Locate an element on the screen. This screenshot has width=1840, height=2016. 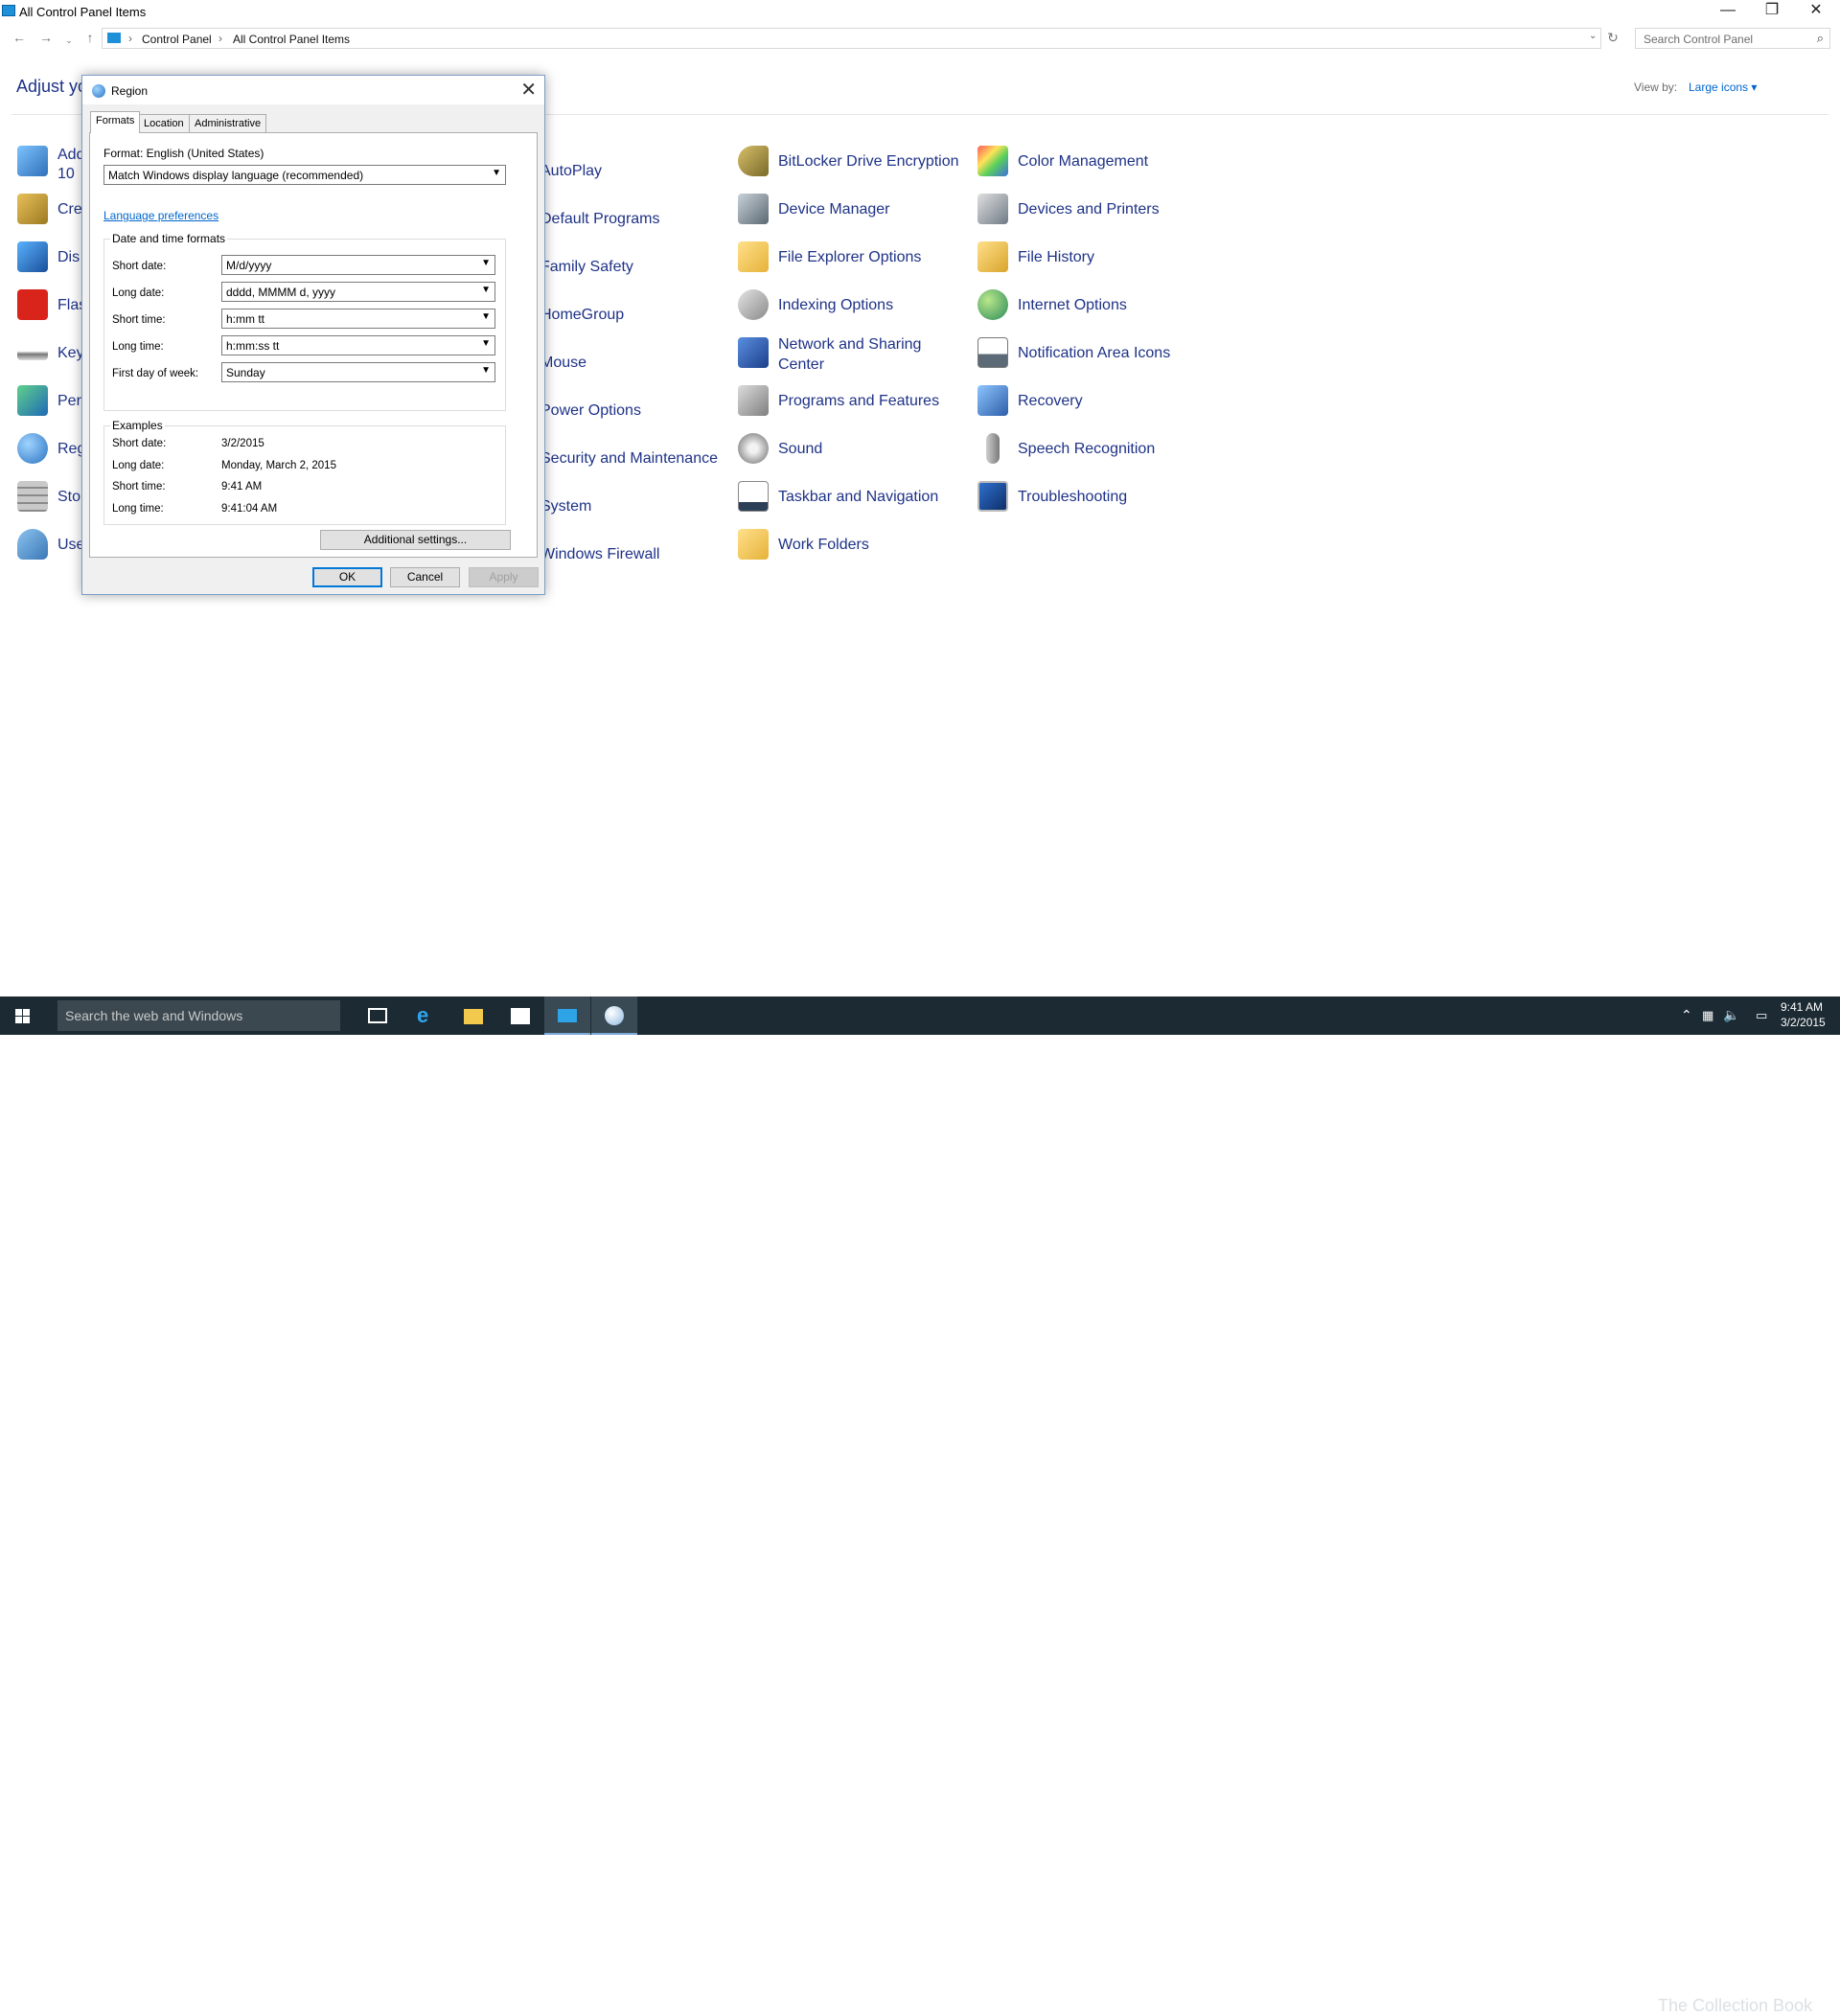
cp-item-label: Work Folders is located at coordinates (823, 545).